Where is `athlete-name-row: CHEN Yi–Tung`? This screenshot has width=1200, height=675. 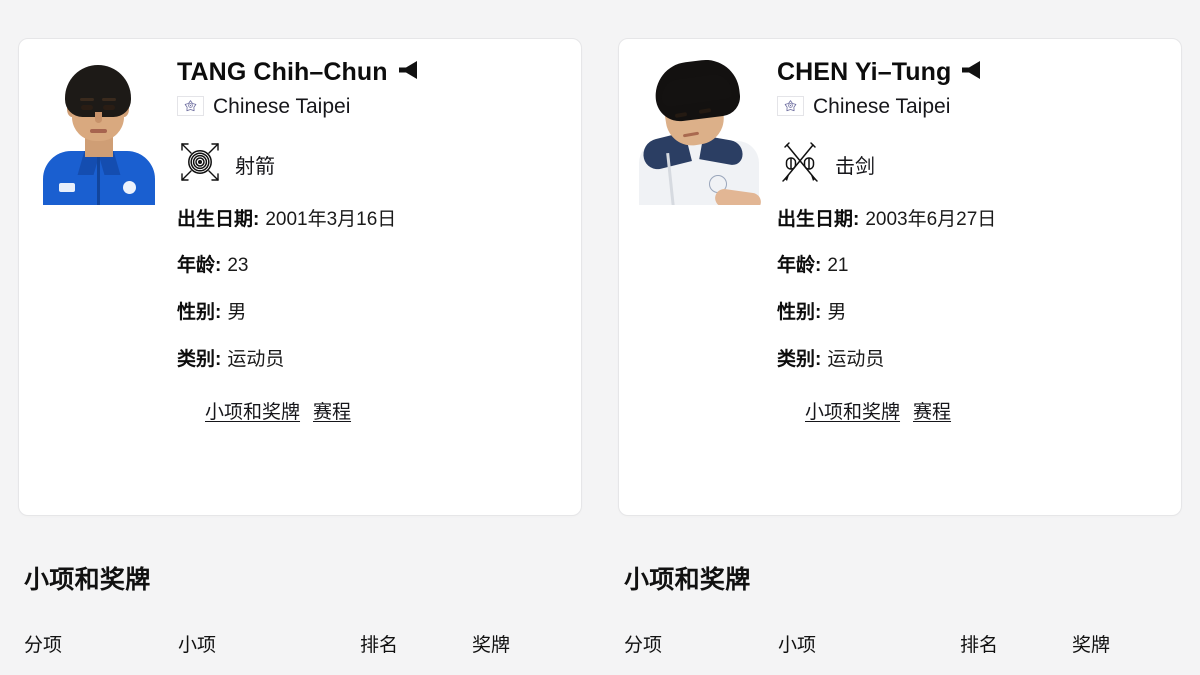 athlete-name-row: CHEN Yi–Tung is located at coordinates (970, 72).